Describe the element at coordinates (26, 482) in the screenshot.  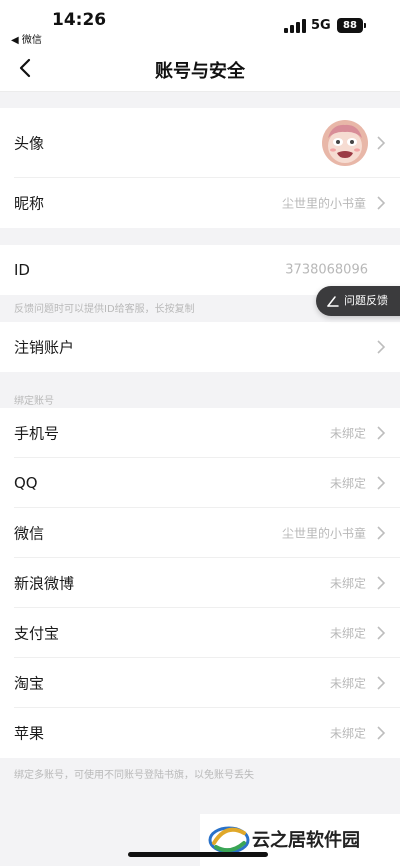
I see `bind-label: QQ` at that location.